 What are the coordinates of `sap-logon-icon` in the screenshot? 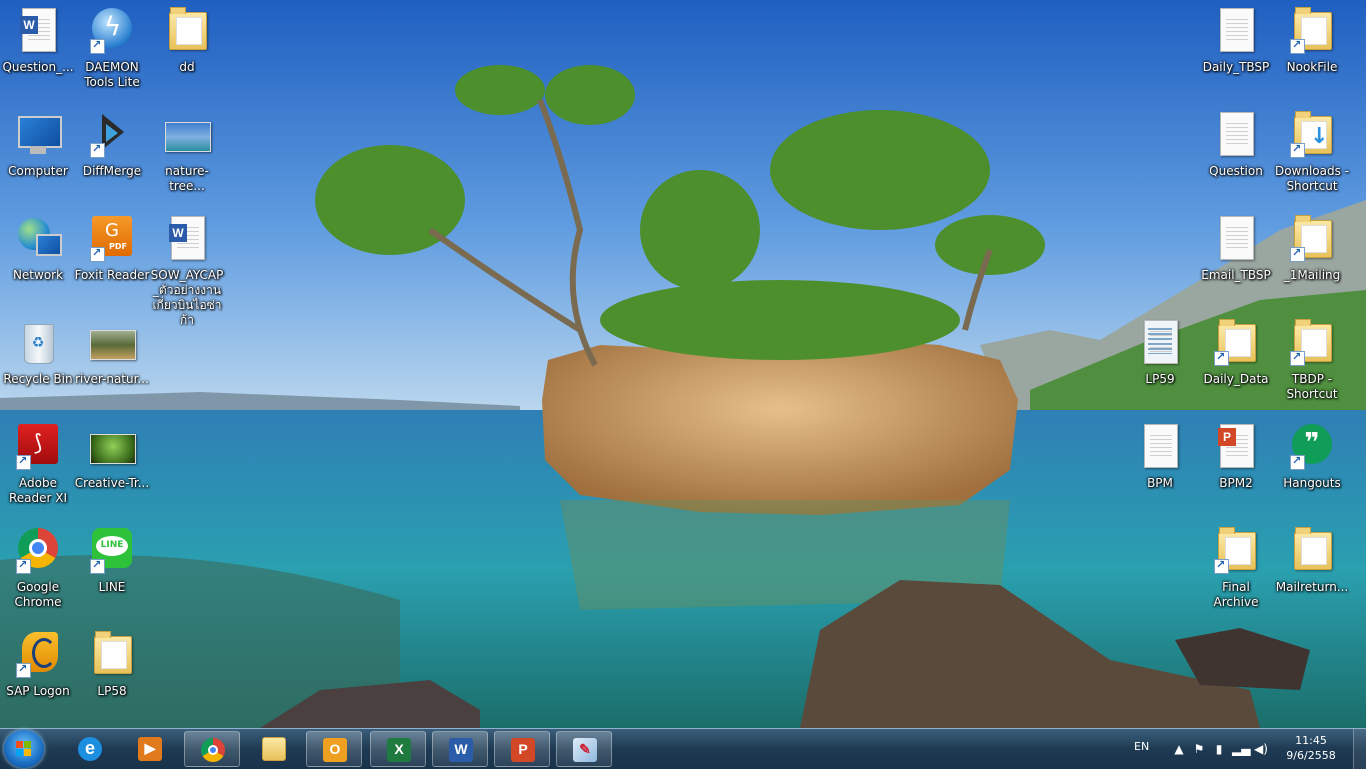 It's located at (38, 654).